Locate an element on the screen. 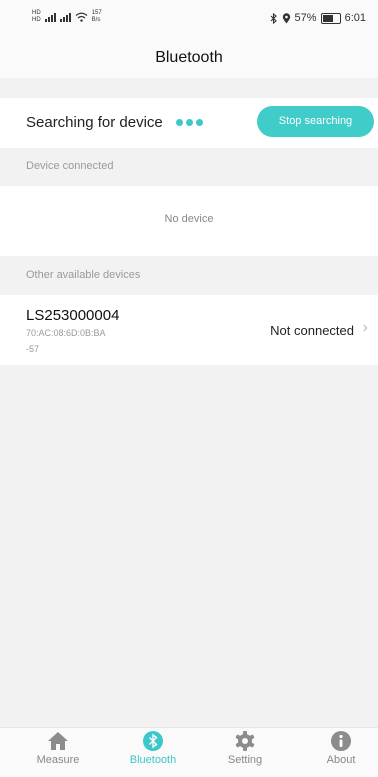 This screenshot has width=378, height=777. device-rssi: -57 is located at coordinates (33, 349).